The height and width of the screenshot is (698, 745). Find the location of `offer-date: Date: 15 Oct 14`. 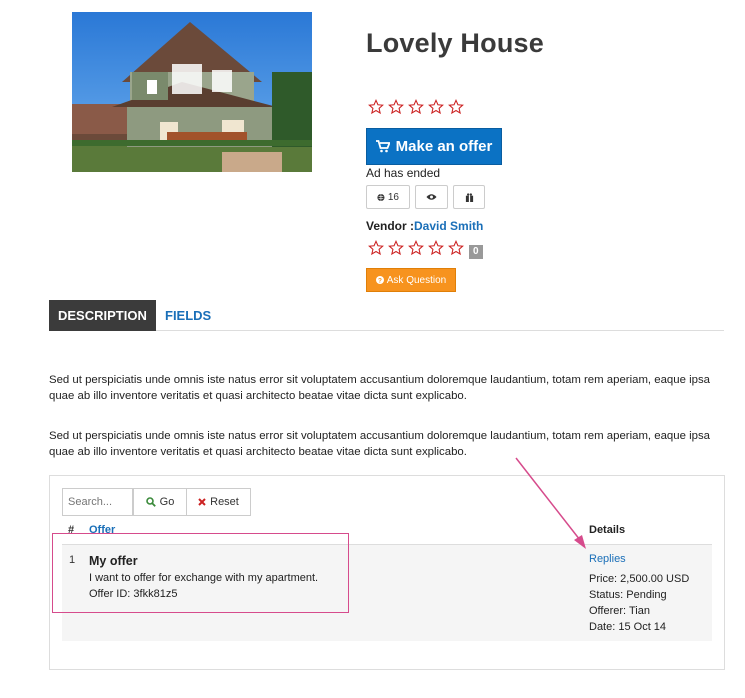

offer-date: Date: 15 Oct 14 is located at coordinates (628, 627).